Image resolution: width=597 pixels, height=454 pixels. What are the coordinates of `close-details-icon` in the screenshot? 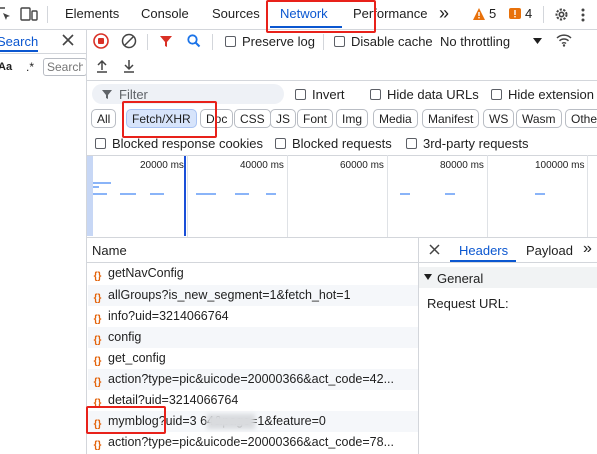 It's located at (434, 249).